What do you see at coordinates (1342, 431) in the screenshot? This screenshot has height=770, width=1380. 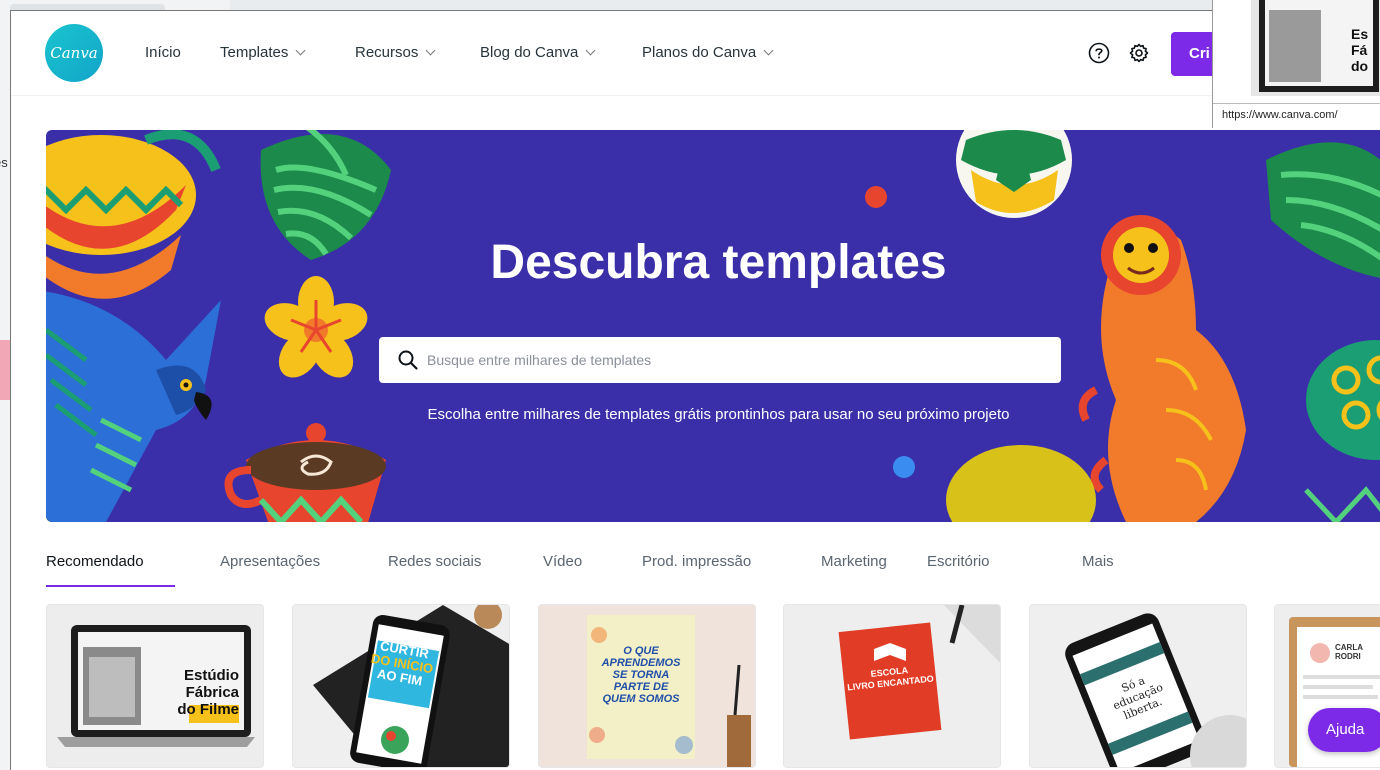 I see `turtle-illustration` at bounding box center [1342, 431].